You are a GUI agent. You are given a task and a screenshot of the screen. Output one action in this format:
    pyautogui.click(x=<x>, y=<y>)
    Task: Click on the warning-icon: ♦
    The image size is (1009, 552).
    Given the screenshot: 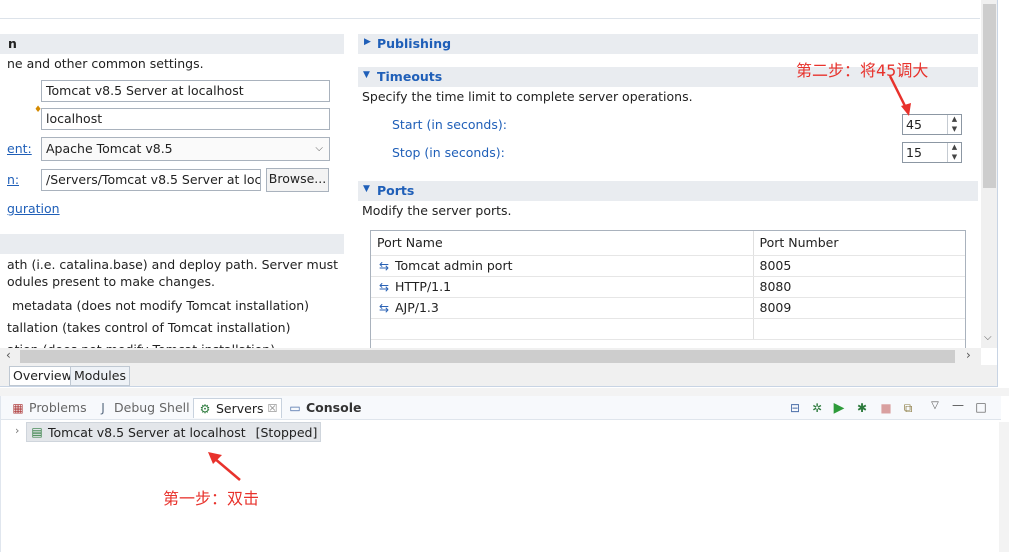 What is the action you would take?
    pyautogui.click(x=38, y=110)
    